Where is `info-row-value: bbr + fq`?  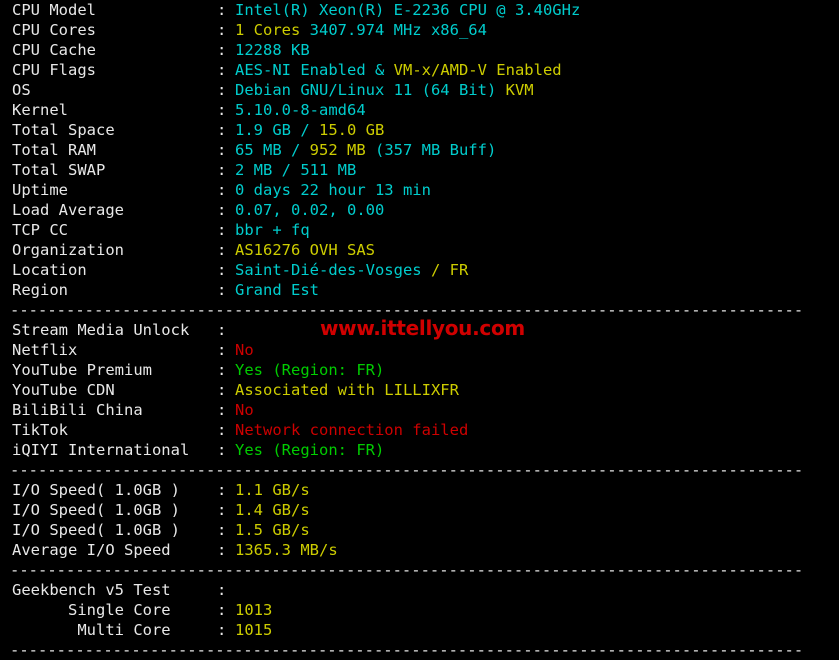 info-row-value: bbr + fq is located at coordinates (272, 230).